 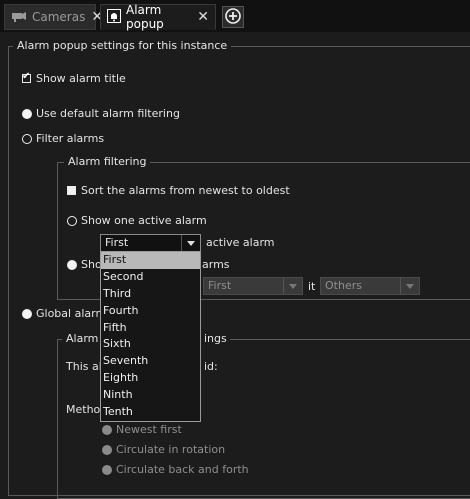 What do you see at coordinates (83, 409) in the screenshot?
I see `method-label-partial: Metho` at bounding box center [83, 409].